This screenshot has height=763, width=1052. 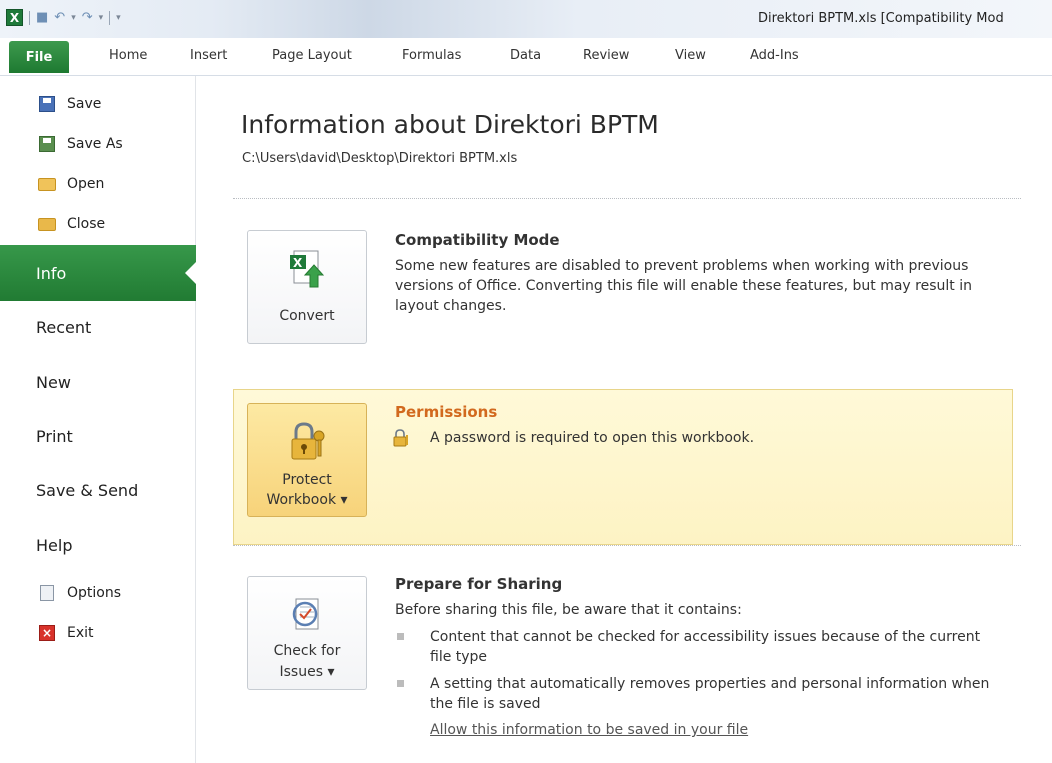 I want to click on tab-home: Home, so click(x=128, y=55).